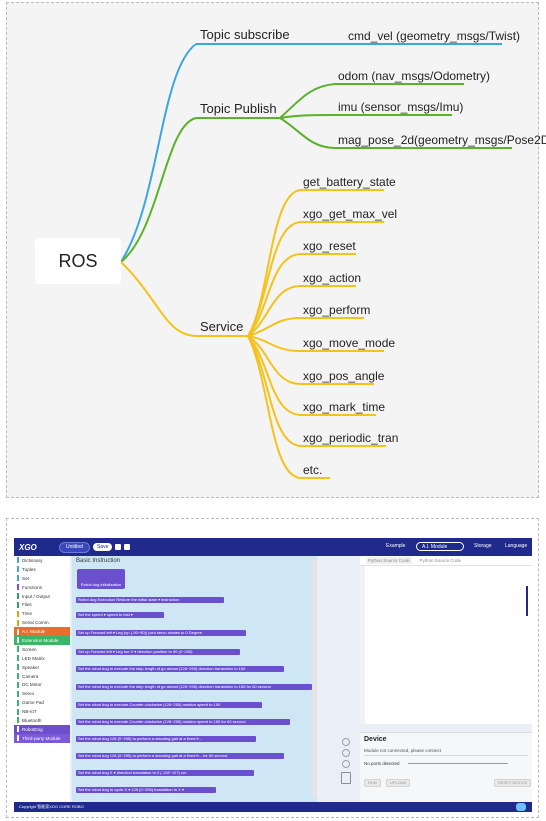  I want to click on branch-topic-subscribe: Topic subscribe, so click(245, 34).